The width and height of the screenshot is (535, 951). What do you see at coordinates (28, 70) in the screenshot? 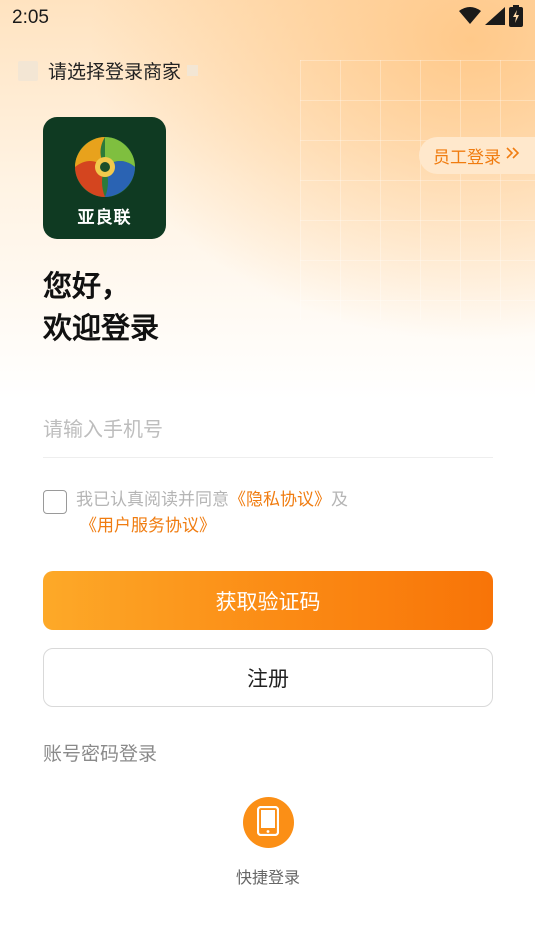
I see `merchant-icon-placeholder` at bounding box center [28, 70].